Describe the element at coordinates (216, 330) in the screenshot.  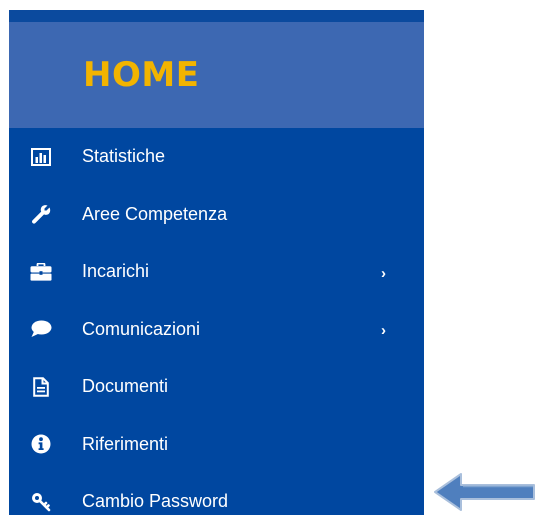
I see `sidebar-item-comunicazioni: Comunicazioni ›` at that location.